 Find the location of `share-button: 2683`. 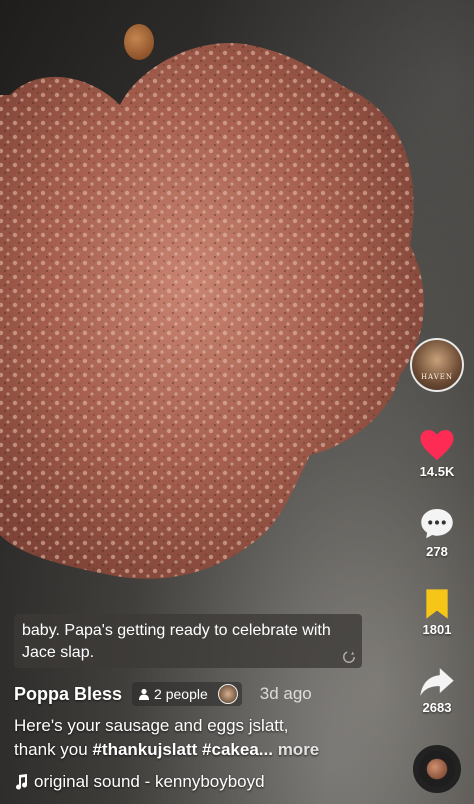

share-button: 2683 is located at coordinates (437, 690).